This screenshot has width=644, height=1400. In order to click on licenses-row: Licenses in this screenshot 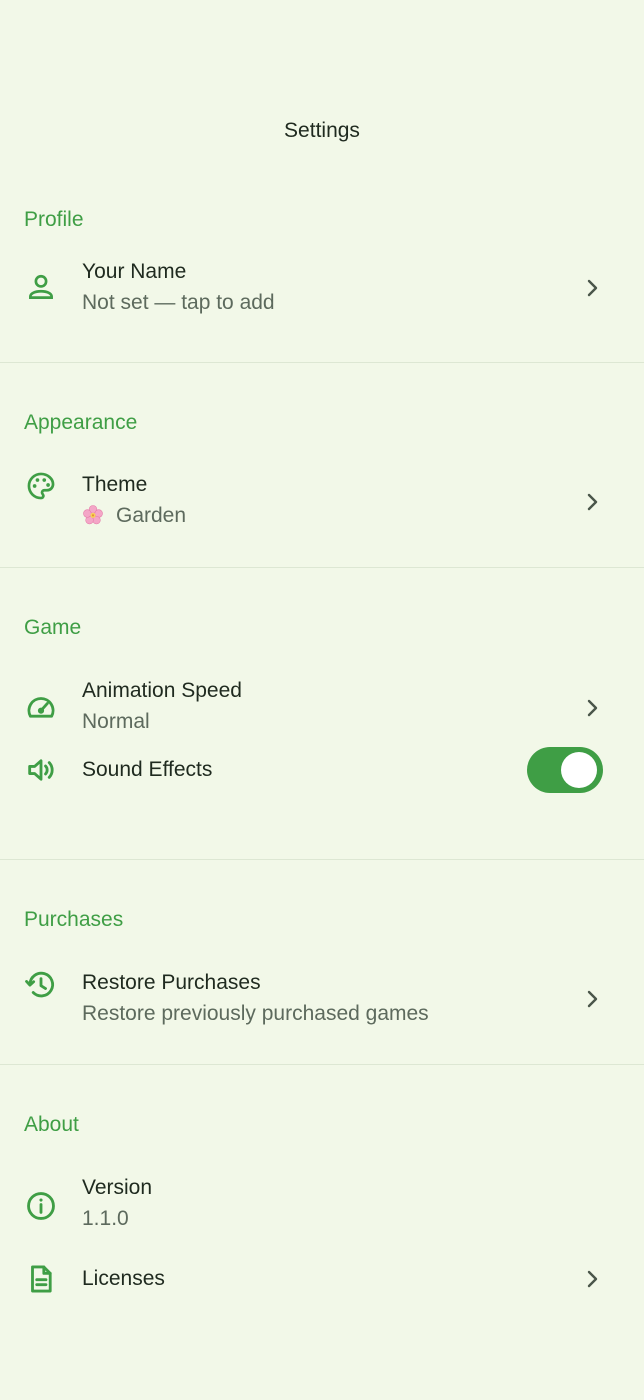, I will do `click(322, 1301)`.